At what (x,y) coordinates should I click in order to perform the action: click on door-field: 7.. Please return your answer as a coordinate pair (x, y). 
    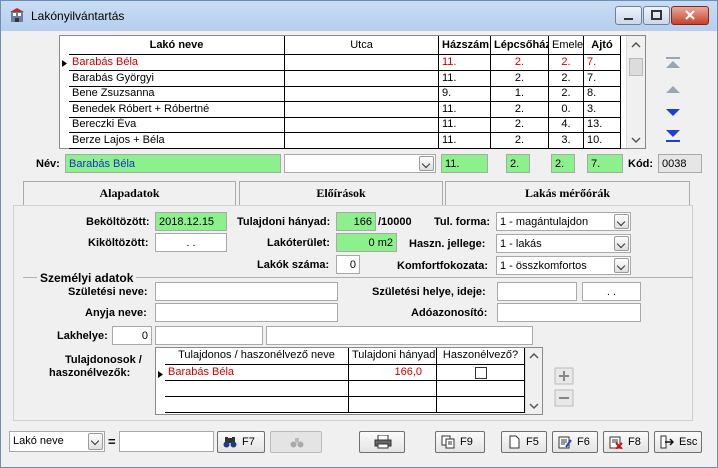
    Looking at the image, I should click on (605, 163).